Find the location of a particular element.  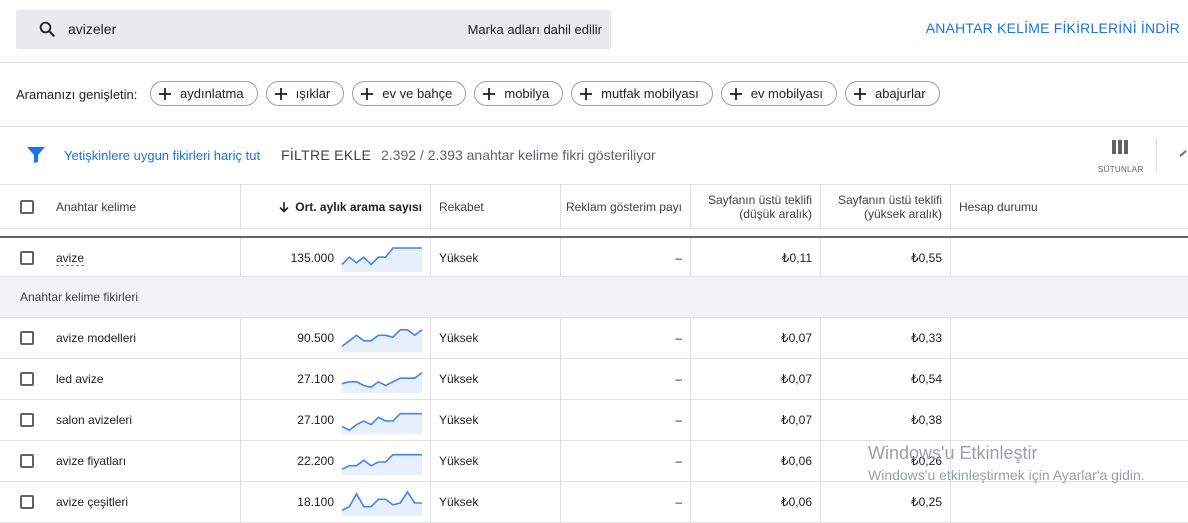

broaden-chip: mobilya is located at coordinates (519, 93).